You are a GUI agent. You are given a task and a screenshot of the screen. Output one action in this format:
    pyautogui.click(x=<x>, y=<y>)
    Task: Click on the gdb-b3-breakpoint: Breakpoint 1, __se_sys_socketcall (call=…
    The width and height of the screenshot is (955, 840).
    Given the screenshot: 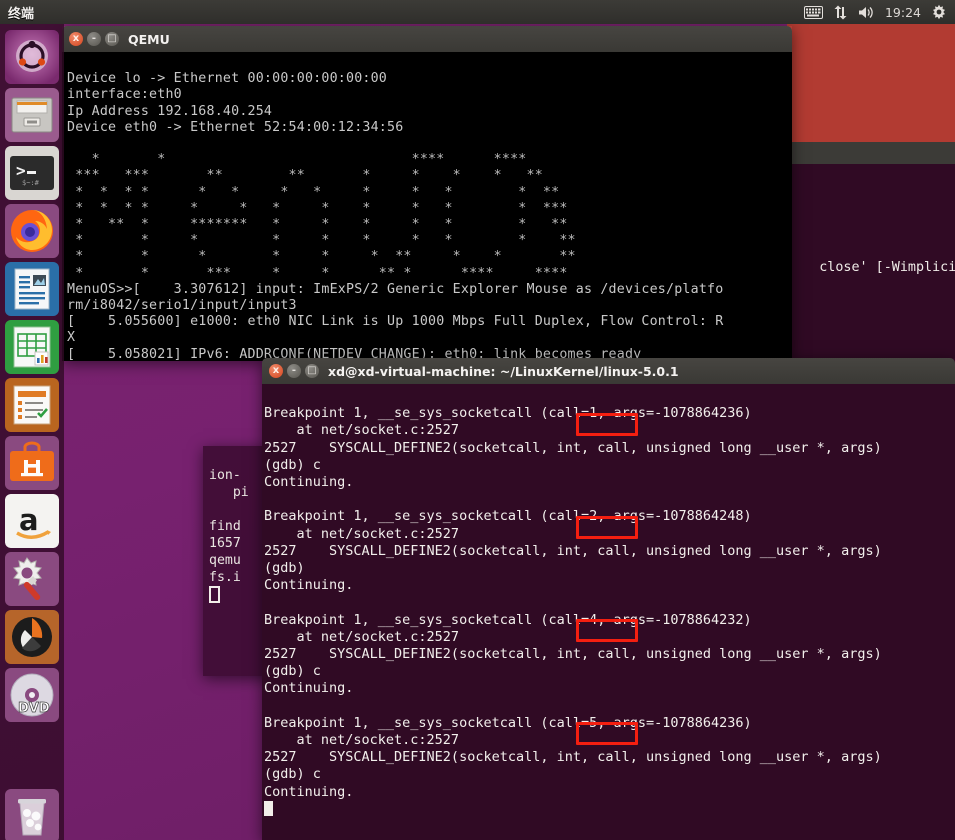 What is the action you would take?
    pyautogui.click(x=508, y=722)
    